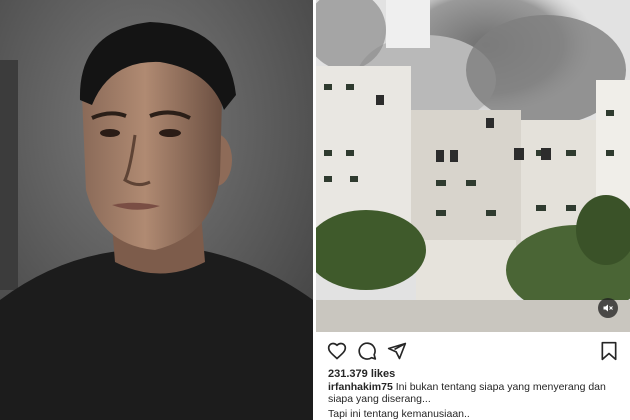 This screenshot has height=420, width=630. Describe the element at coordinates (361, 374) in the screenshot. I see `likes-count: 231.379 likes` at that location.